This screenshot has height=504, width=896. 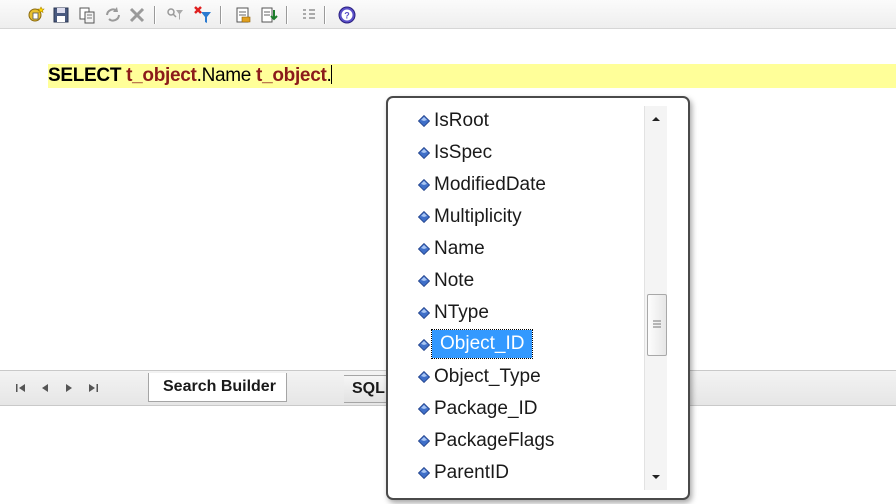 I want to click on scroll-down-arrow-icon, so click(x=656, y=477).